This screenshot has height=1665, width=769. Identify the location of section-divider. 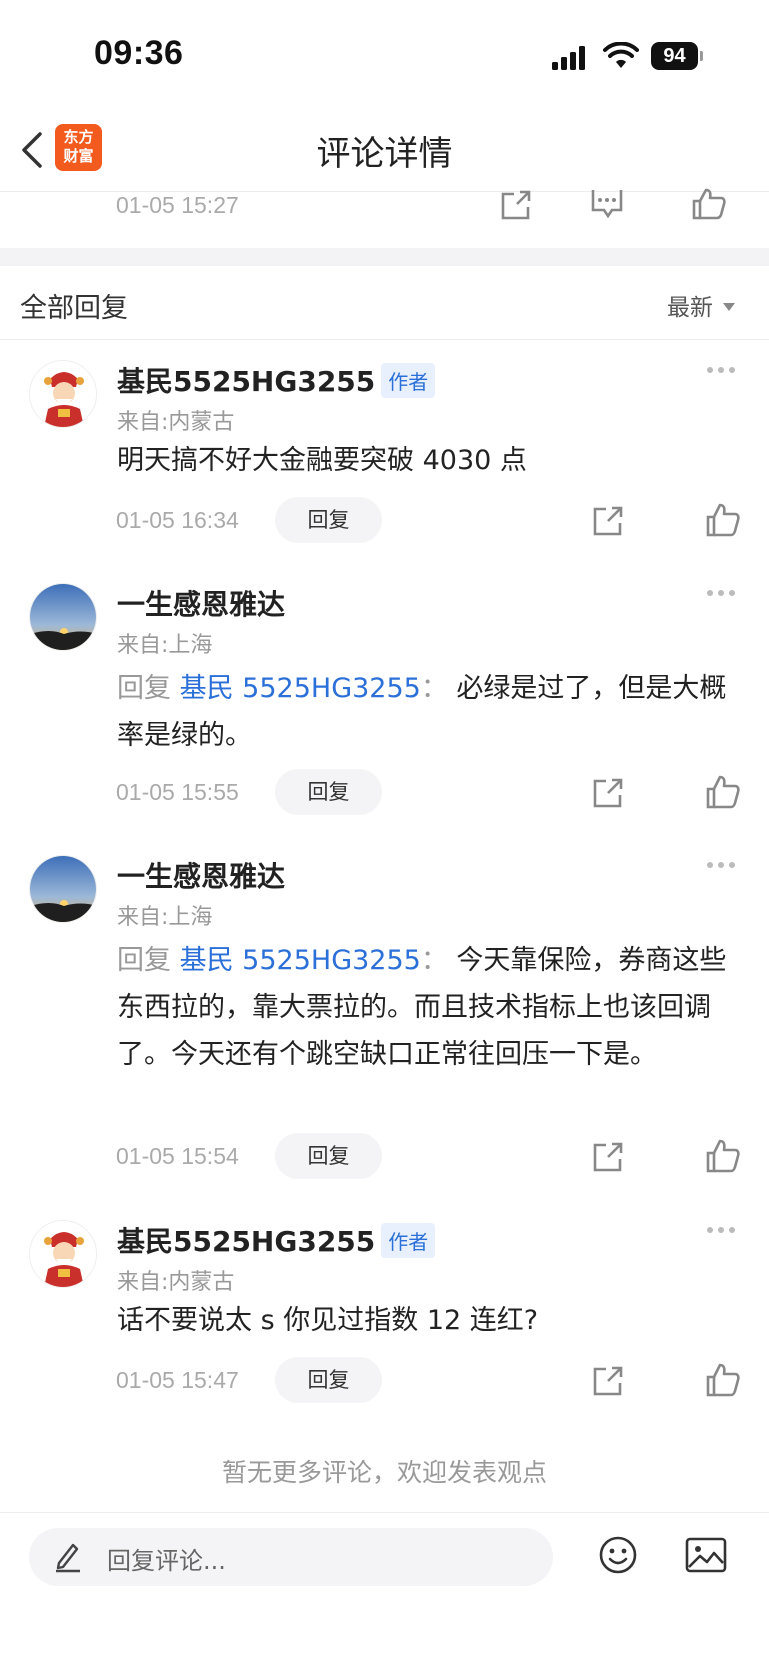
(384, 257).